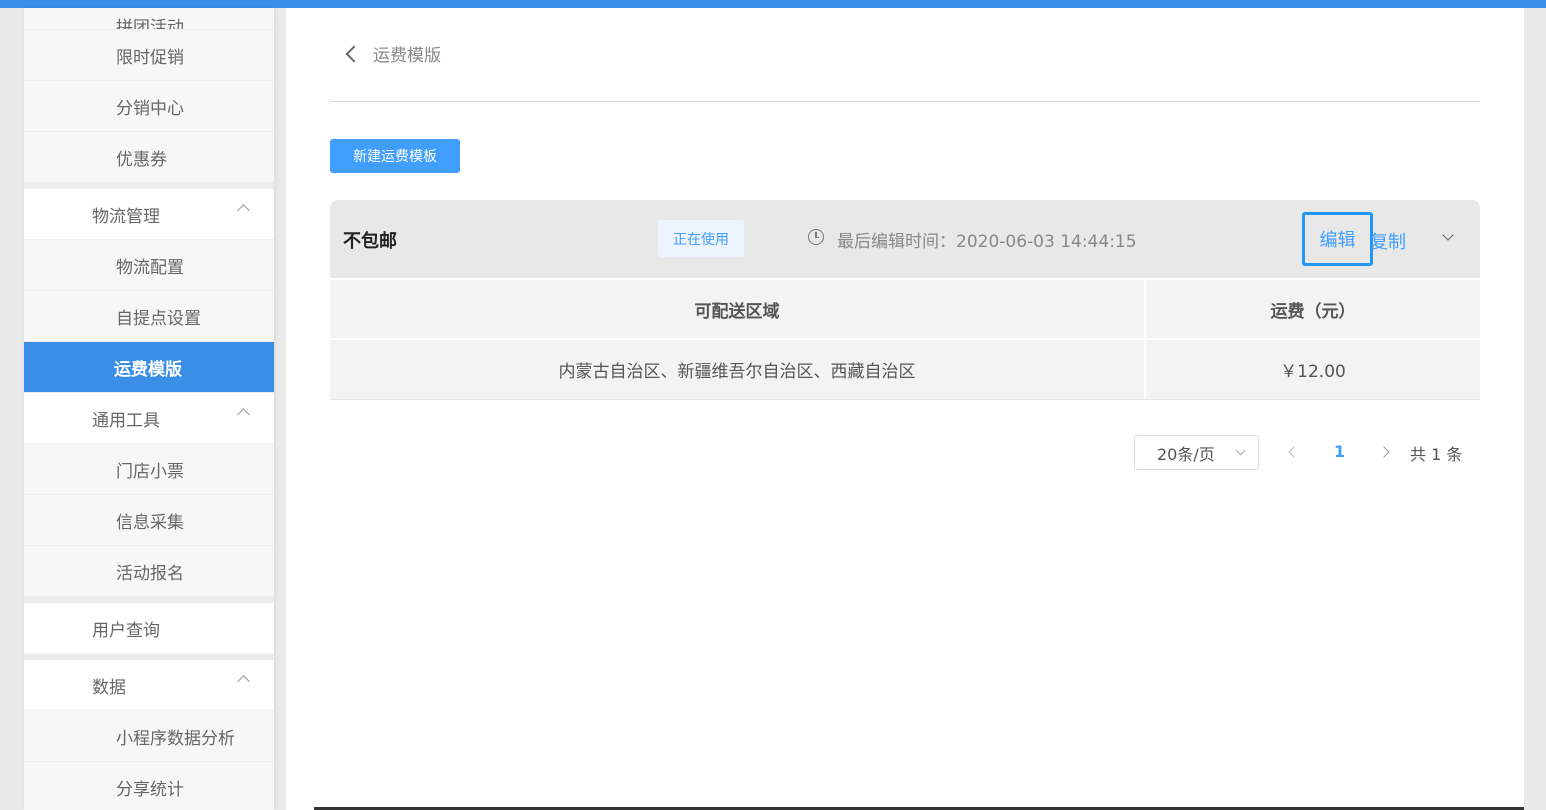 The width and height of the screenshot is (1546, 810). What do you see at coordinates (149, 265) in the screenshot?
I see `sidebar-item-logistics-config: 物流配置` at bounding box center [149, 265].